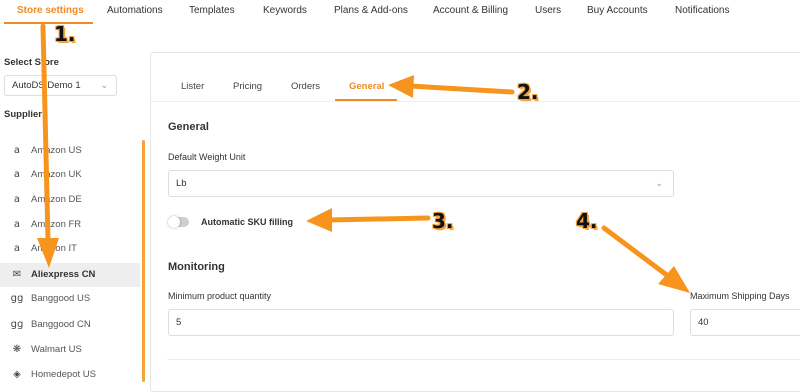 The width and height of the screenshot is (800, 392). What do you see at coordinates (196, 267) in the screenshot?
I see `monitoring-heading: Monitoring` at bounding box center [196, 267].